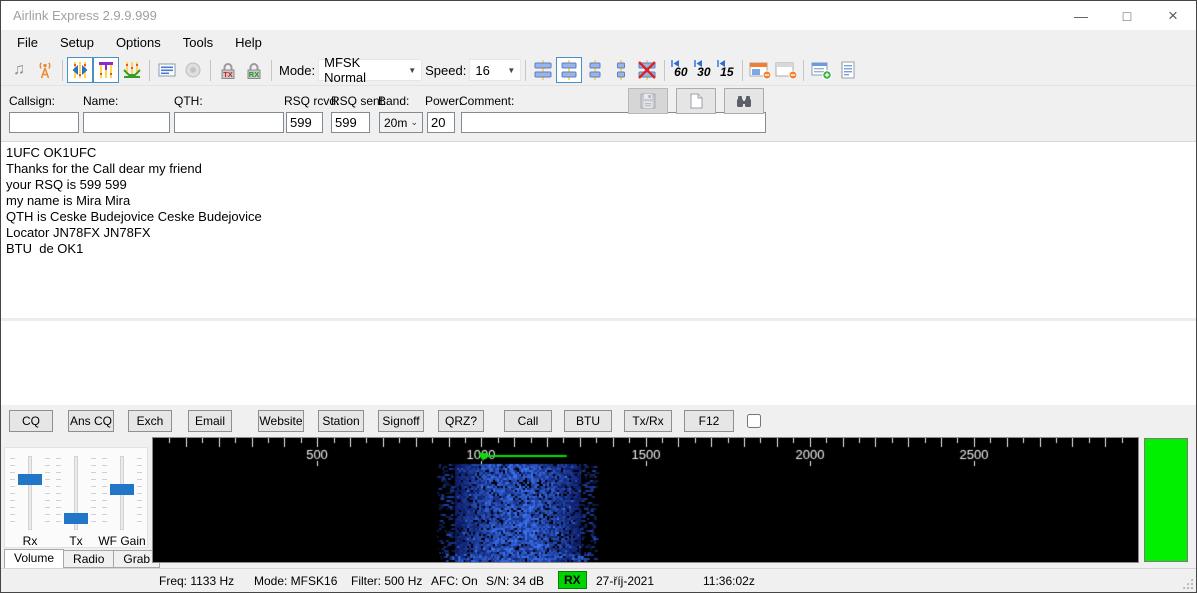 The height and width of the screenshot is (593, 1197). What do you see at coordinates (821, 70) in the screenshot?
I see `add-log-entry-icon` at bounding box center [821, 70].